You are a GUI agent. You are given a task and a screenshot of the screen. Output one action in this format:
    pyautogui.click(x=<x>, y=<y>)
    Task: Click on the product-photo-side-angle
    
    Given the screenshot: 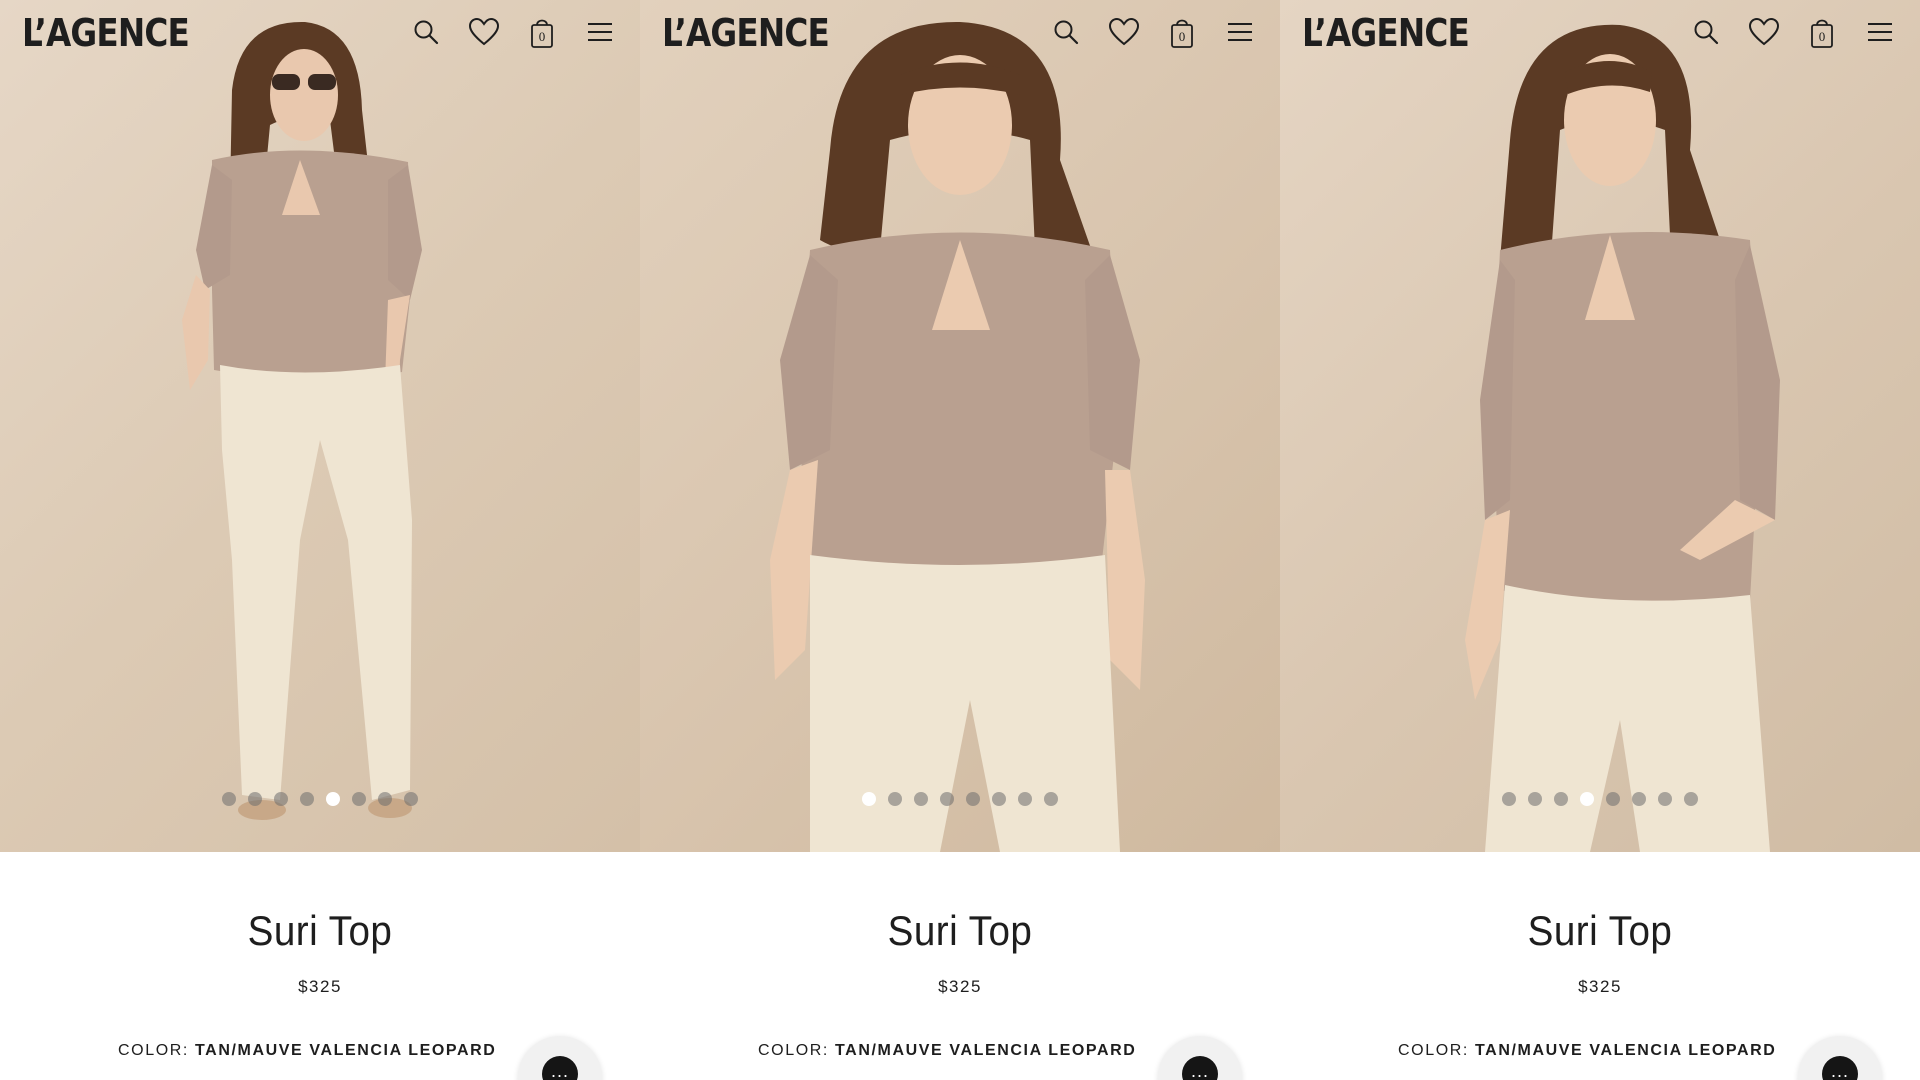 What is the action you would take?
    pyautogui.click(x=1622, y=438)
    